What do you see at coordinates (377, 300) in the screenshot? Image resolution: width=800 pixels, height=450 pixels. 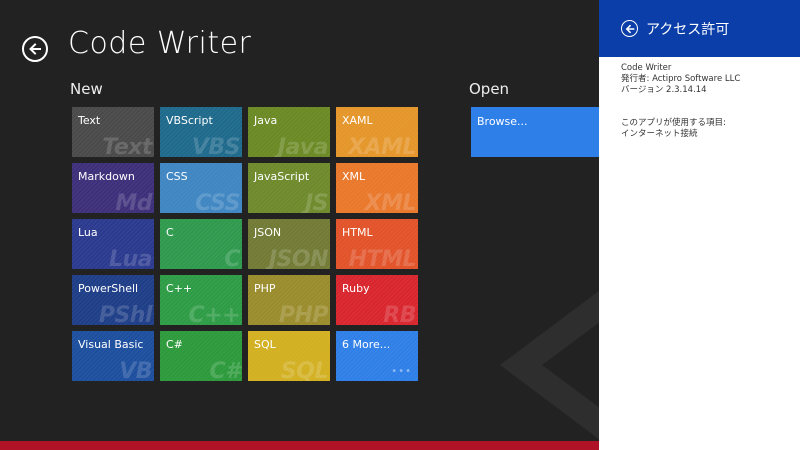 I see `new-ruby-tile: Ruby RB` at bounding box center [377, 300].